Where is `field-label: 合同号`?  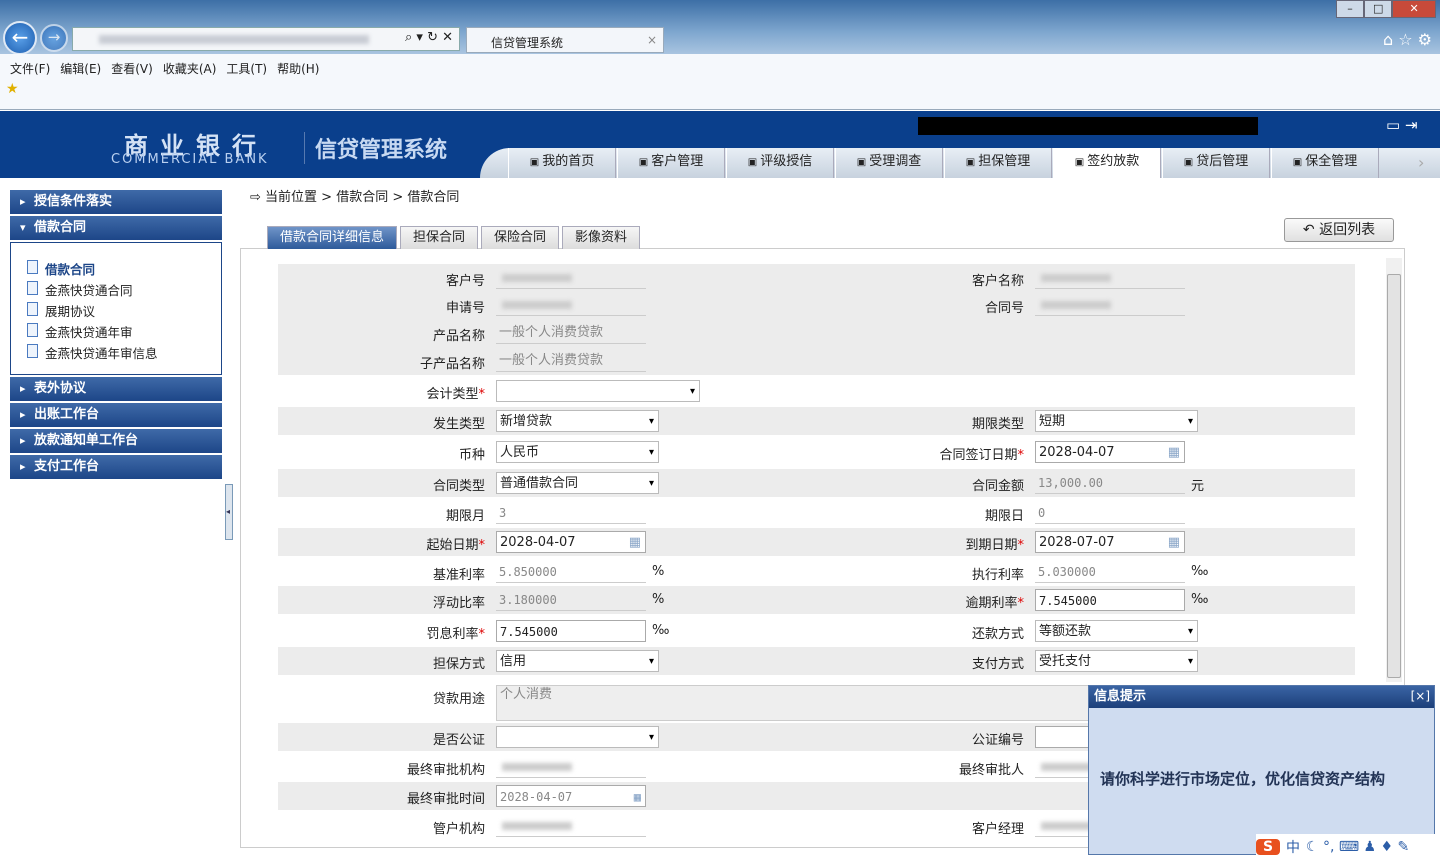
field-label: 合同号 is located at coordinates (1004, 308).